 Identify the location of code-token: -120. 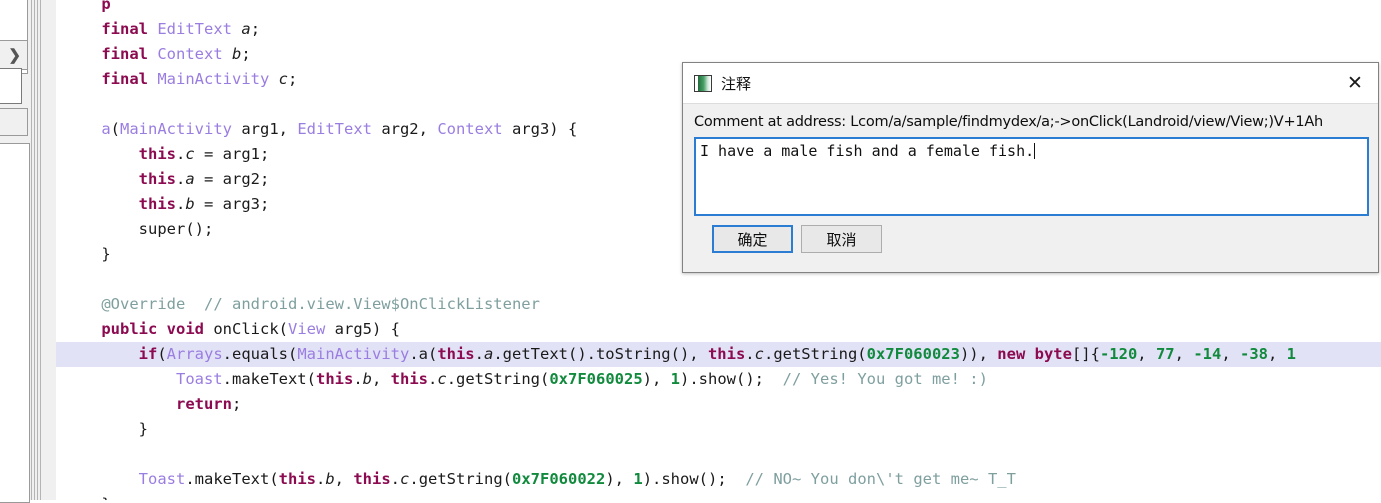
(1118, 354).